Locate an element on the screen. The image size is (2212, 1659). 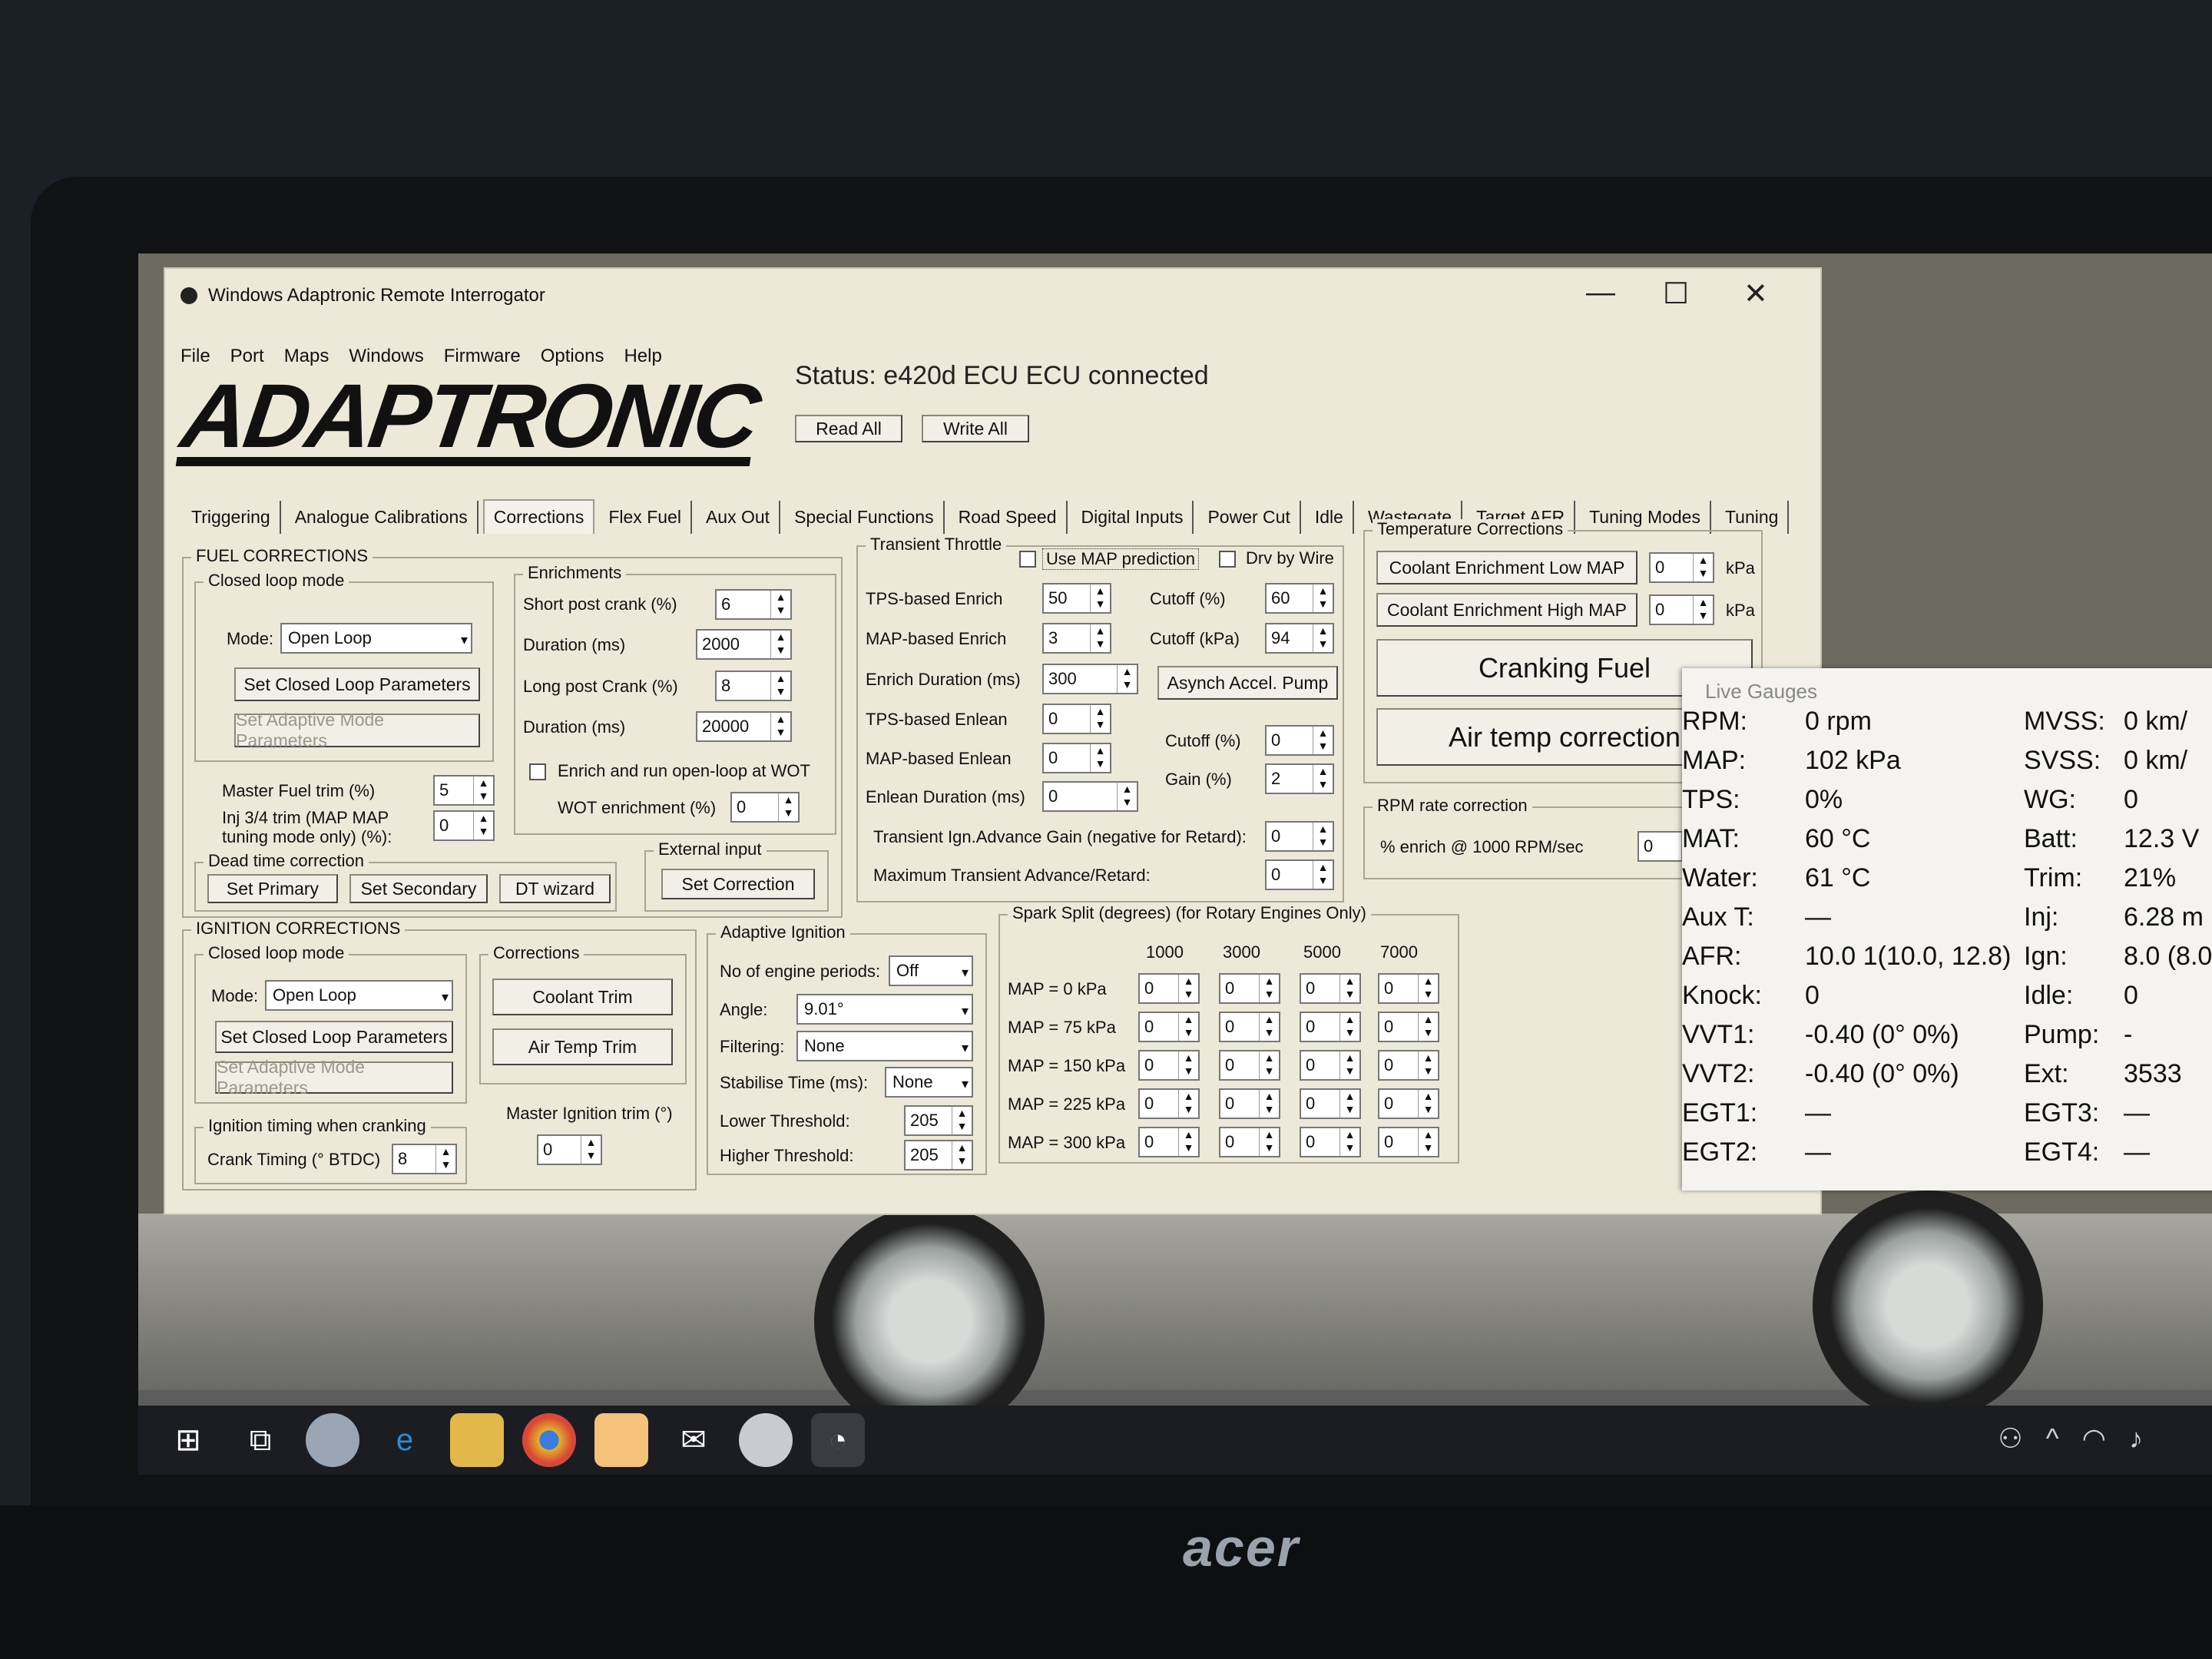
ign-set-closed-loop-button: Set Closed Loop Parameters is located at coordinates (334, 1037).